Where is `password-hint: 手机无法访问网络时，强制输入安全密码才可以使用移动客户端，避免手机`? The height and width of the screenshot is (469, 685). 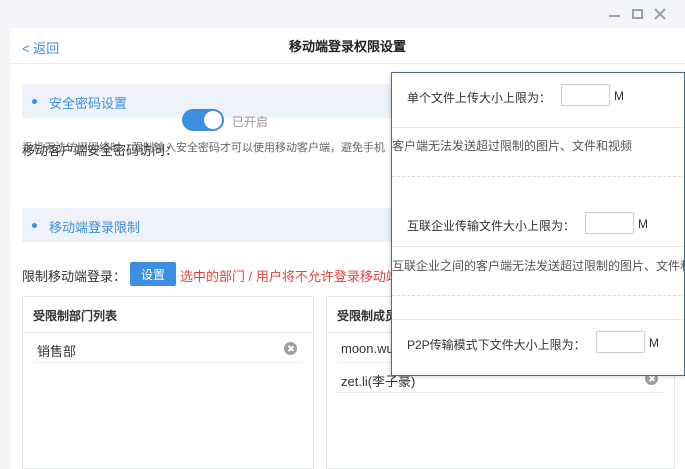 password-hint: 手机无法访问网络时，强制输入安全密码才可以使用移动客户端，避免手机 is located at coordinates (203, 148).